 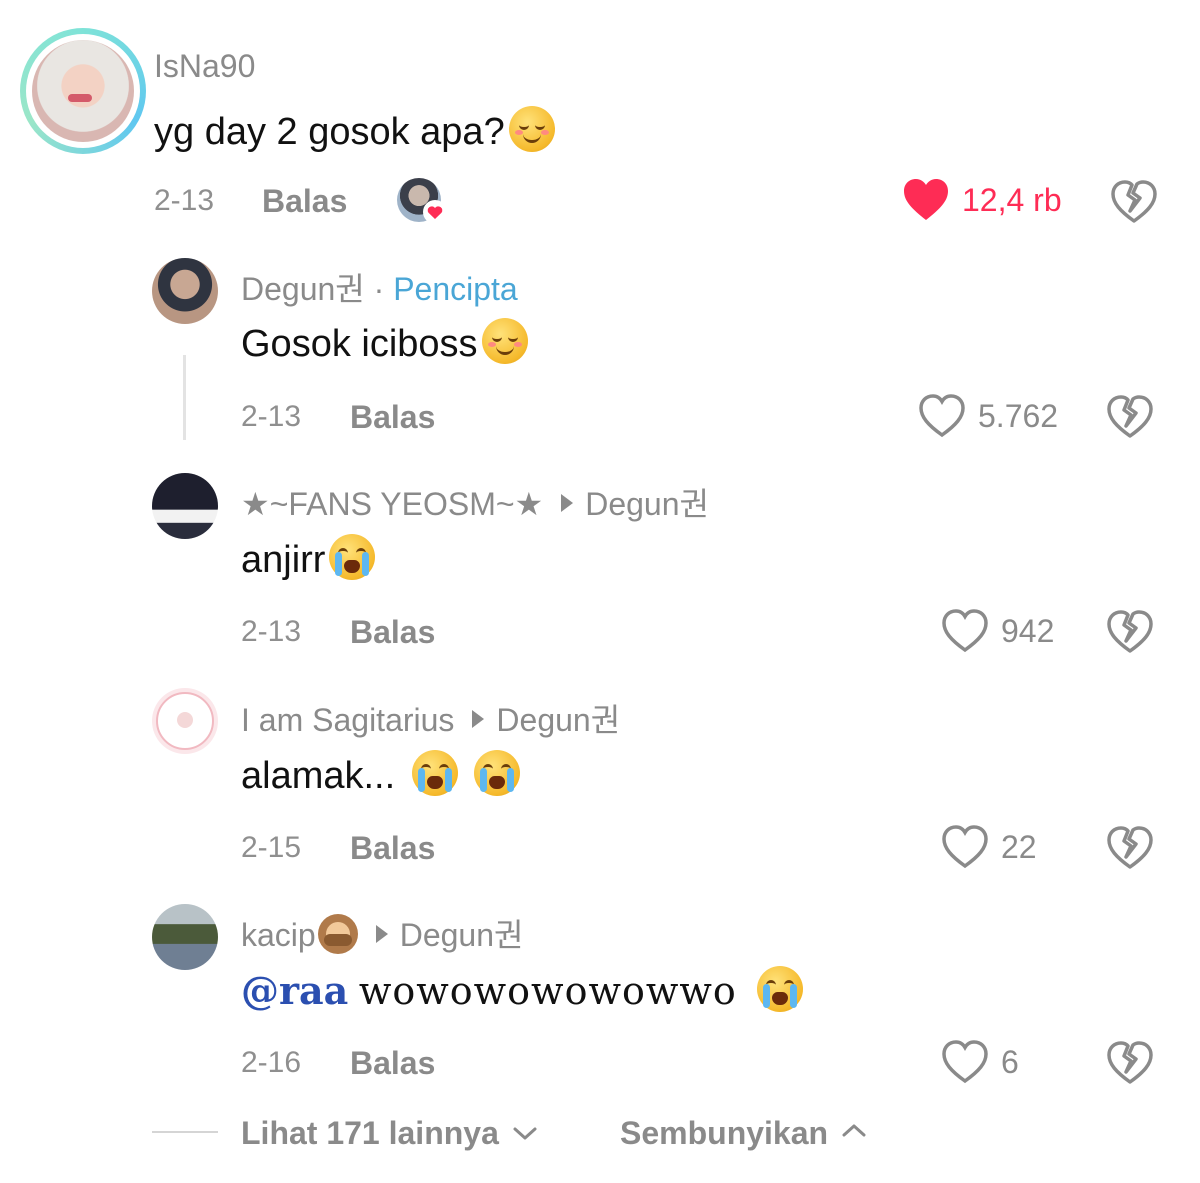 What do you see at coordinates (354, 130) in the screenshot?
I see `comment-text: yg day 2 gosok apa?` at bounding box center [354, 130].